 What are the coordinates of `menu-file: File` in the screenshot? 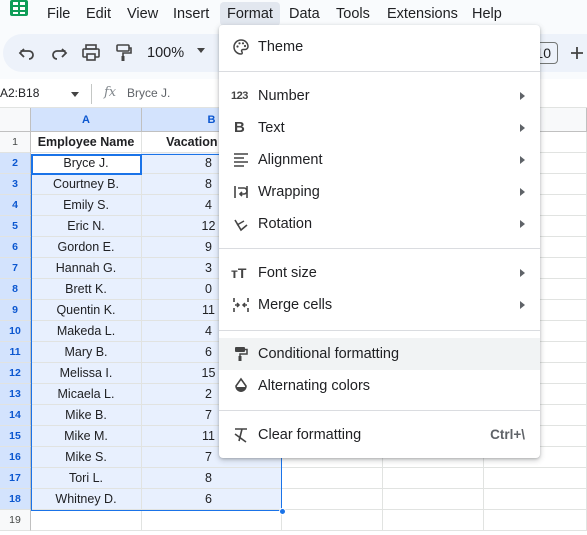 It's located at (58, 14).